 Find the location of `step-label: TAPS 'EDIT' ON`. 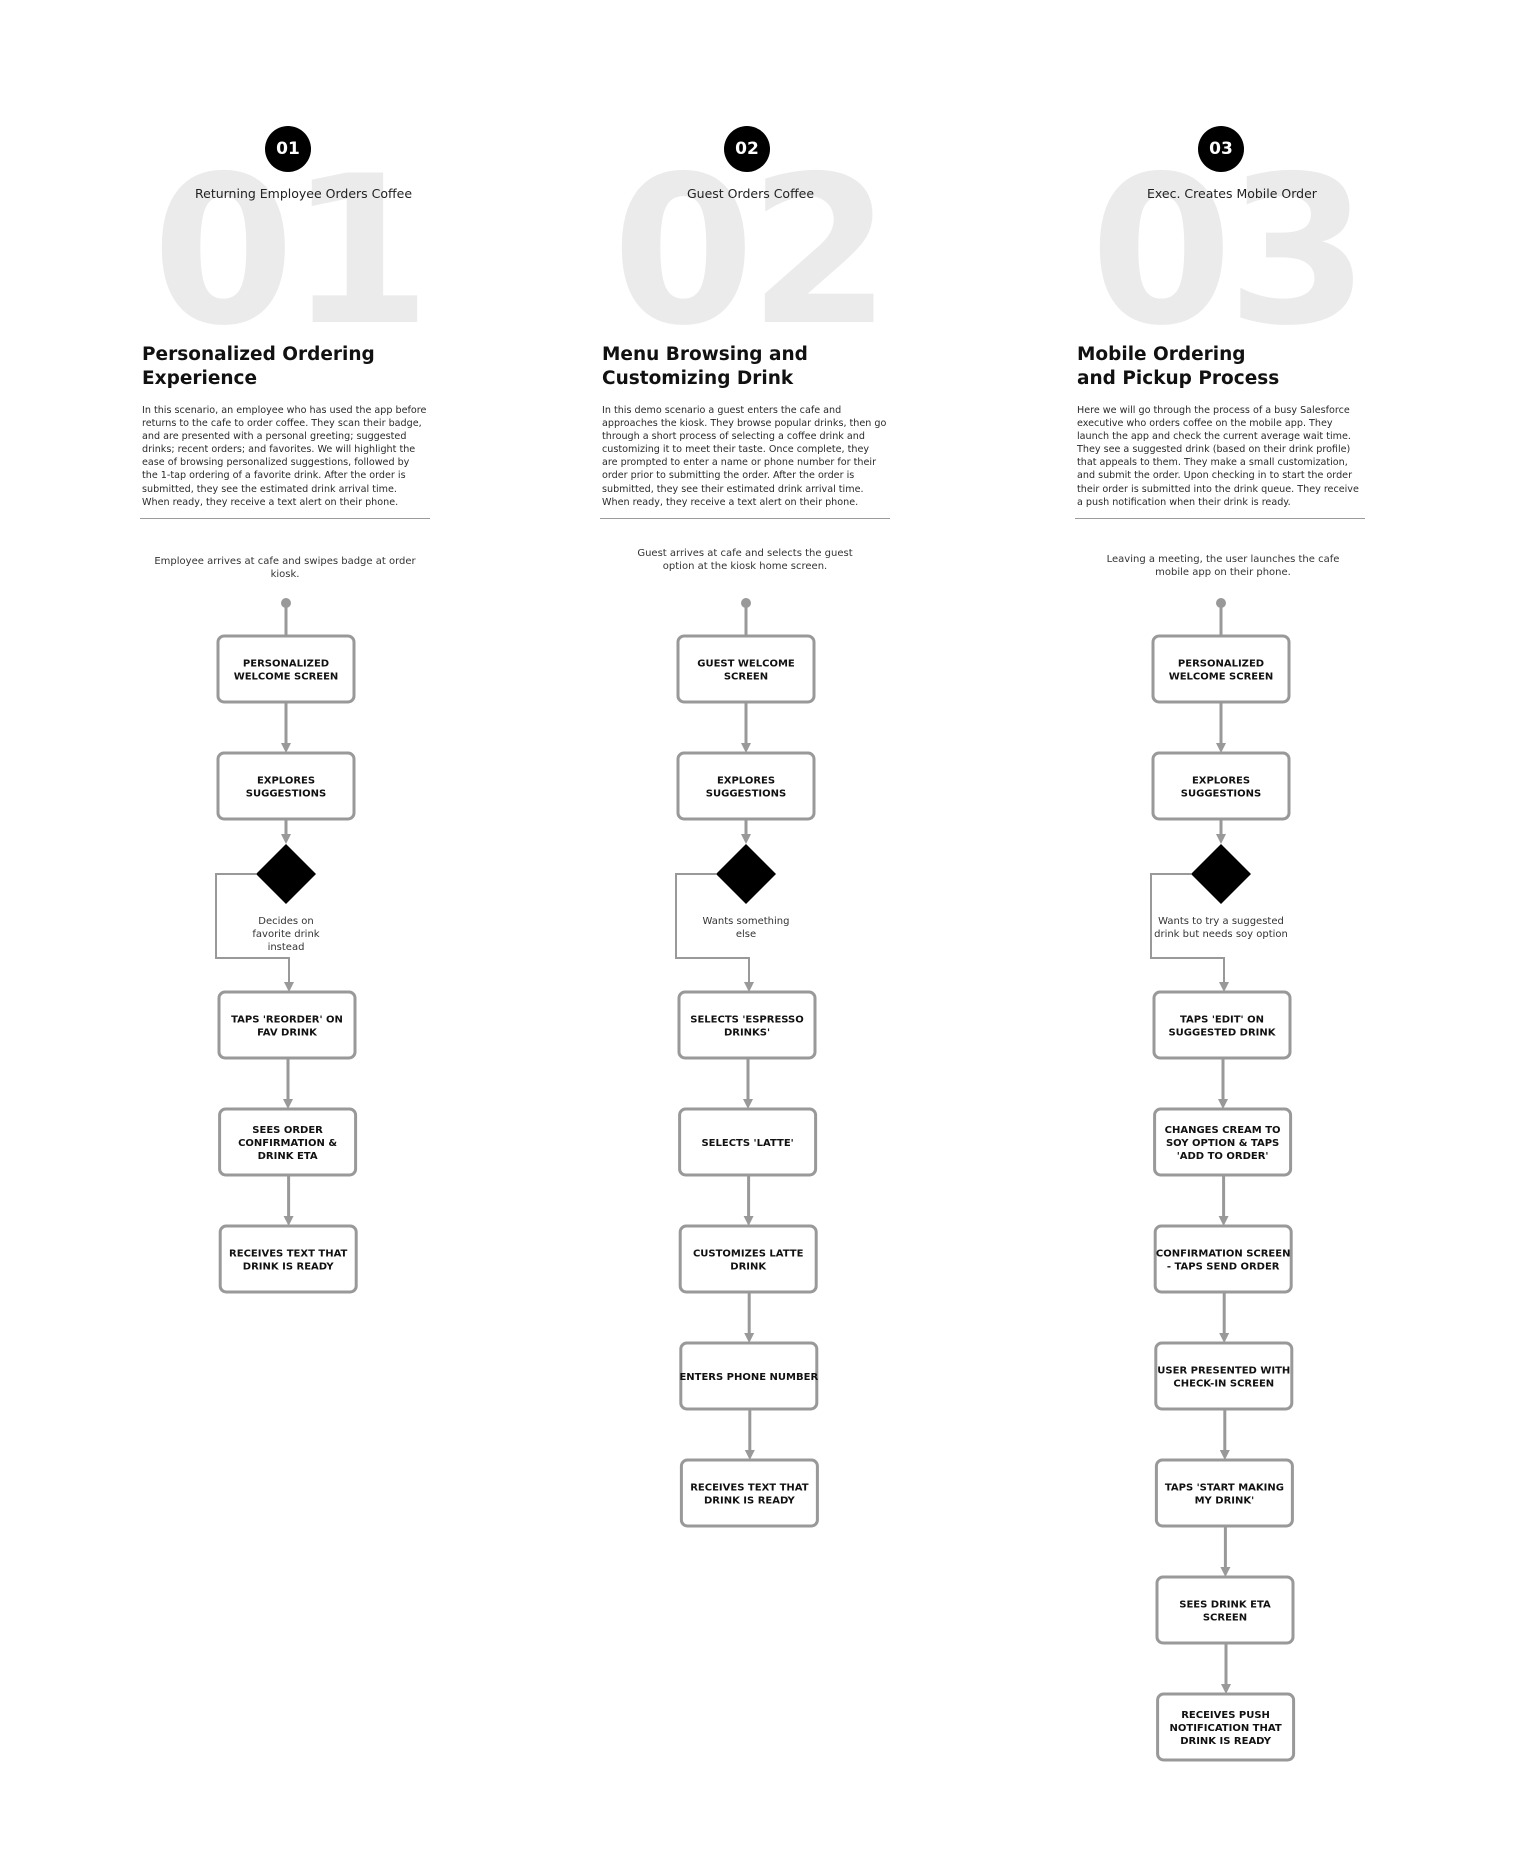

step-label: TAPS 'EDIT' ON is located at coordinates (1222, 1020).